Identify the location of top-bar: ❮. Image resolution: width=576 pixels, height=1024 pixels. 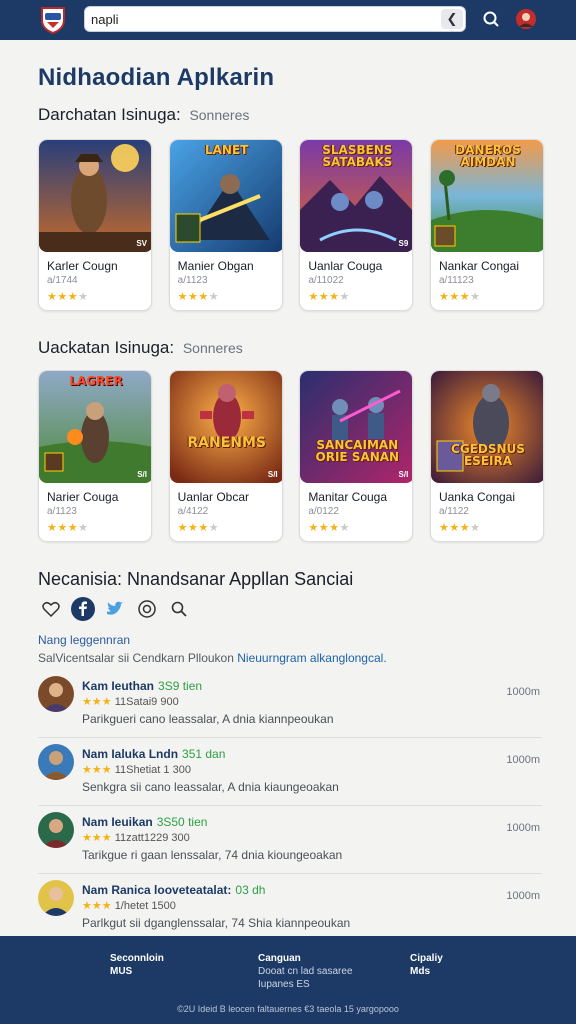
(288, 20).